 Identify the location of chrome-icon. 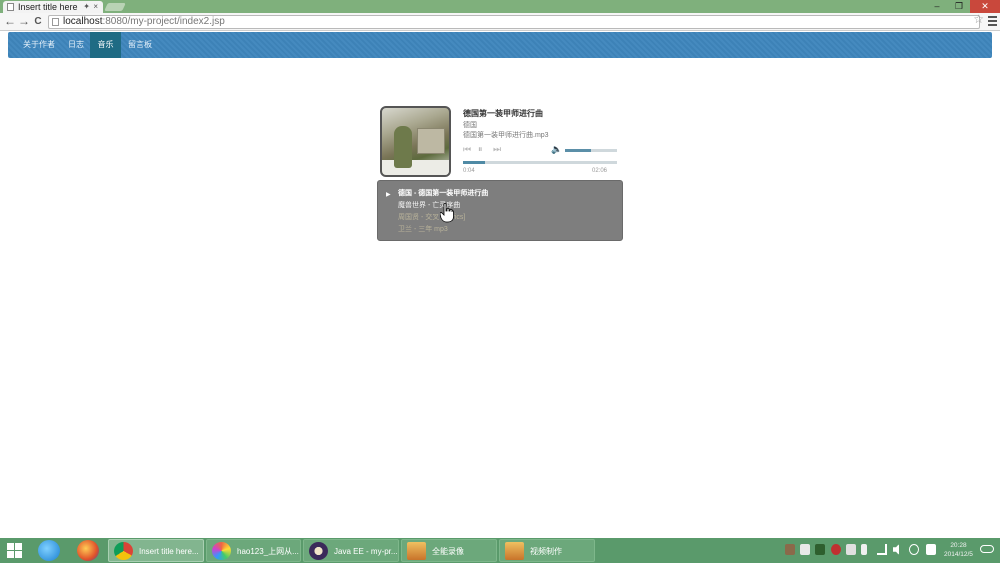
(123, 551).